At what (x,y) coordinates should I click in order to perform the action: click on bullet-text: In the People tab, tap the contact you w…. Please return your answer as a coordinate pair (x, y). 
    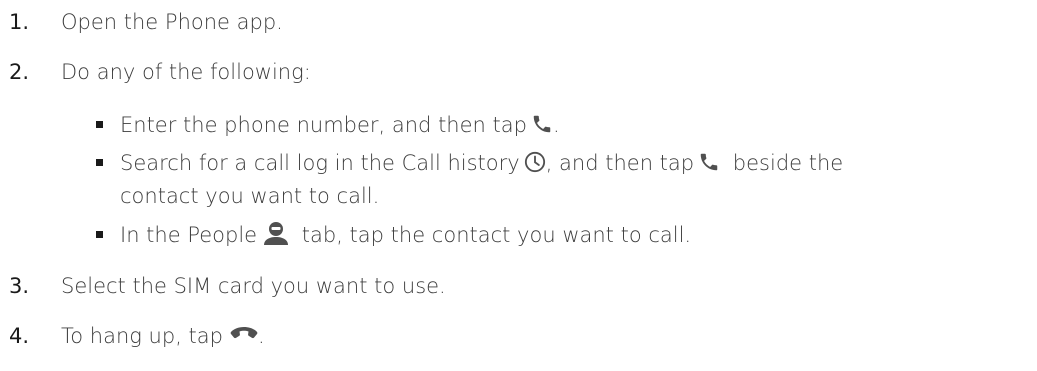
    Looking at the image, I should click on (405, 235).